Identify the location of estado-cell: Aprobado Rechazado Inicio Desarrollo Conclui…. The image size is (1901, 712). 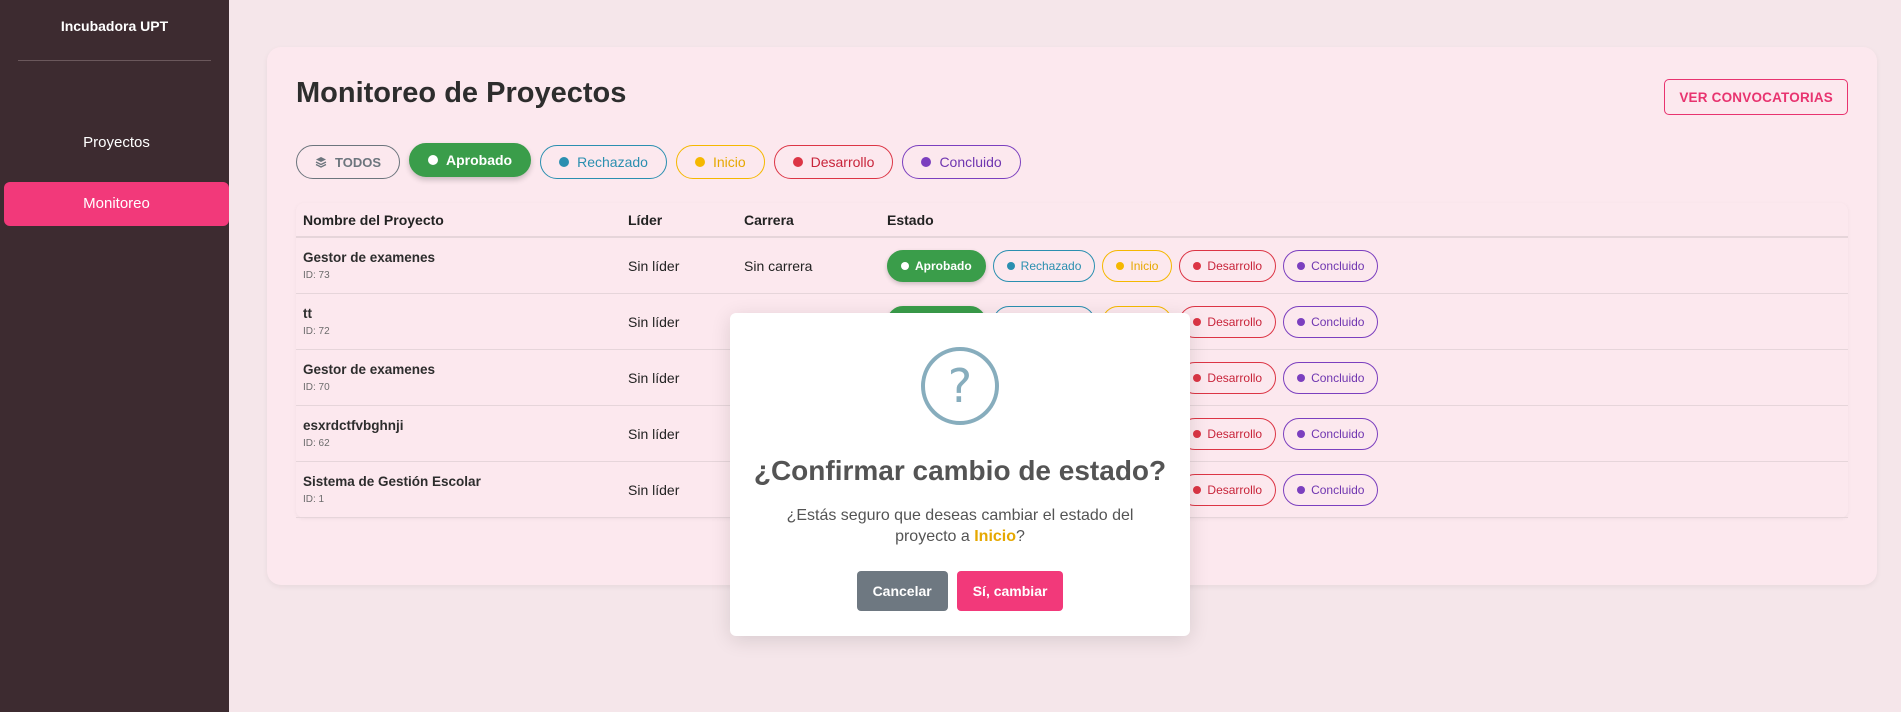
(1367, 265).